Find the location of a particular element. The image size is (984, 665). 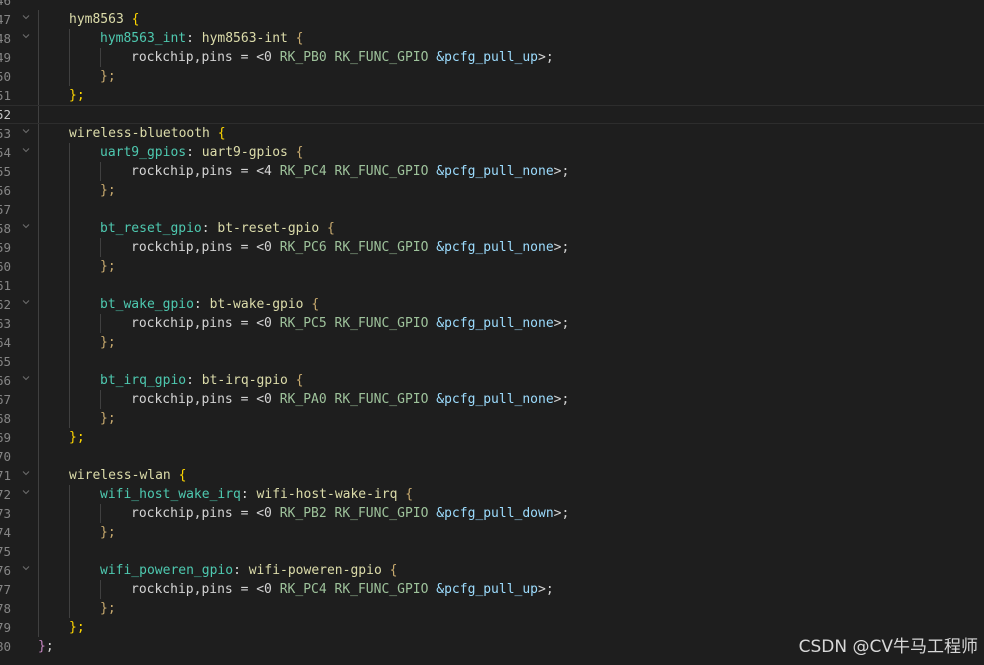

line-number: 77 is located at coordinates (5, 589).